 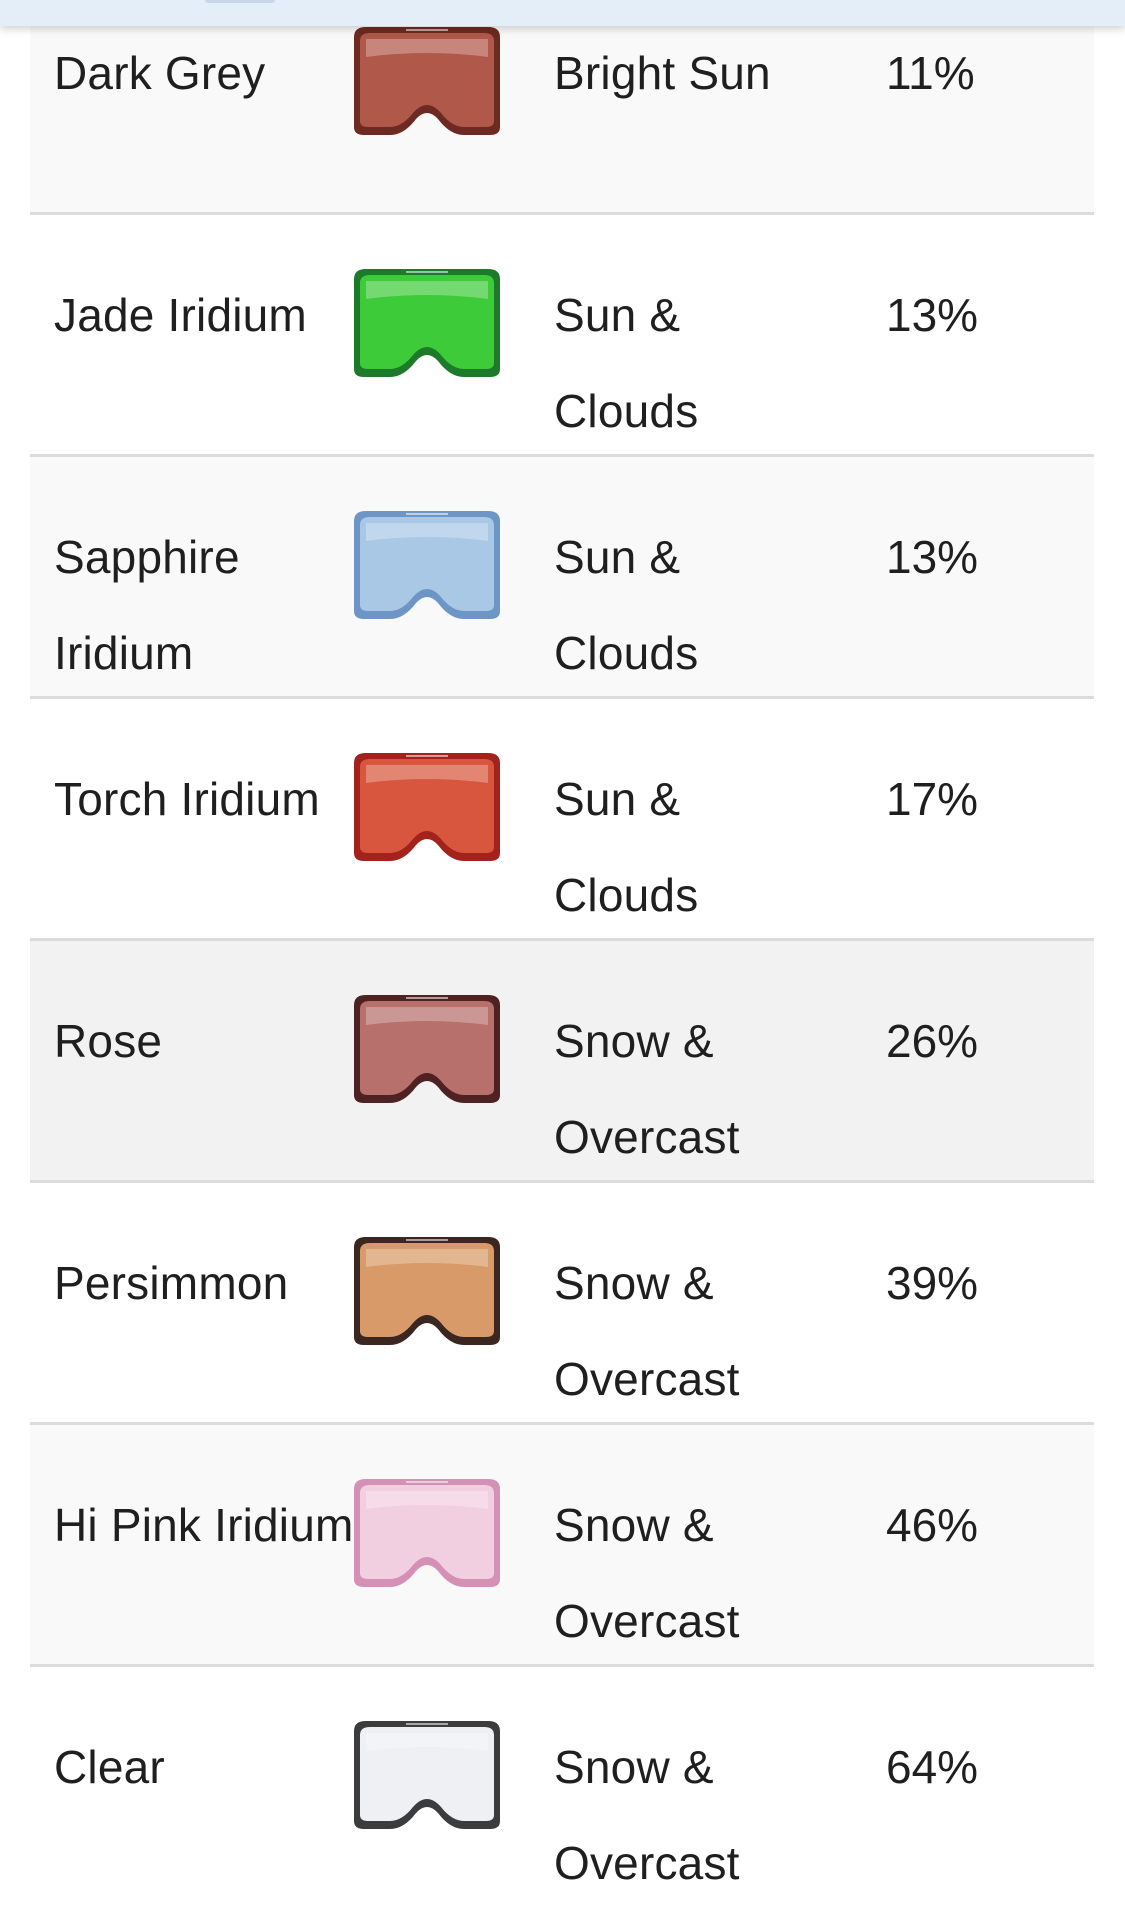 What do you see at coordinates (240, 1) in the screenshot?
I see `tab-indicator` at bounding box center [240, 1].